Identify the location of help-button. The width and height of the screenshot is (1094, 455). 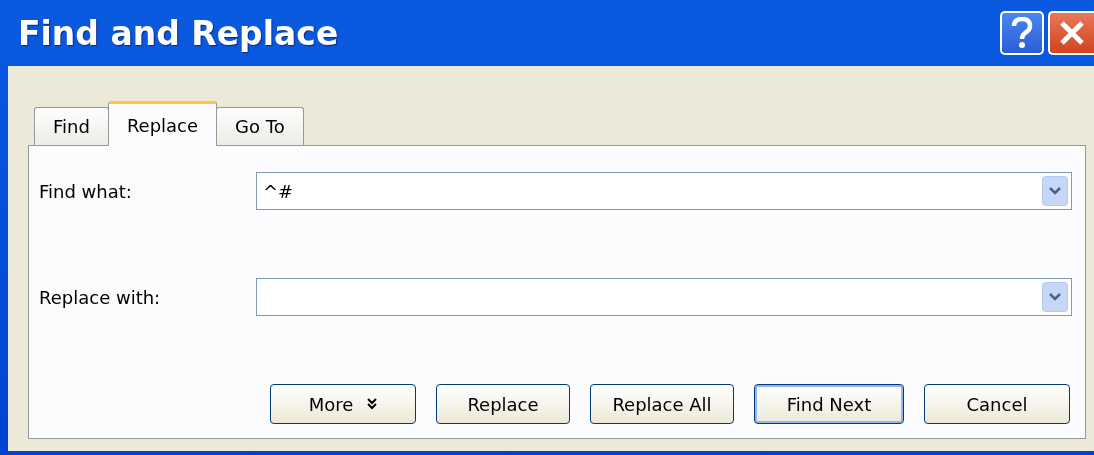
(1022, 33).